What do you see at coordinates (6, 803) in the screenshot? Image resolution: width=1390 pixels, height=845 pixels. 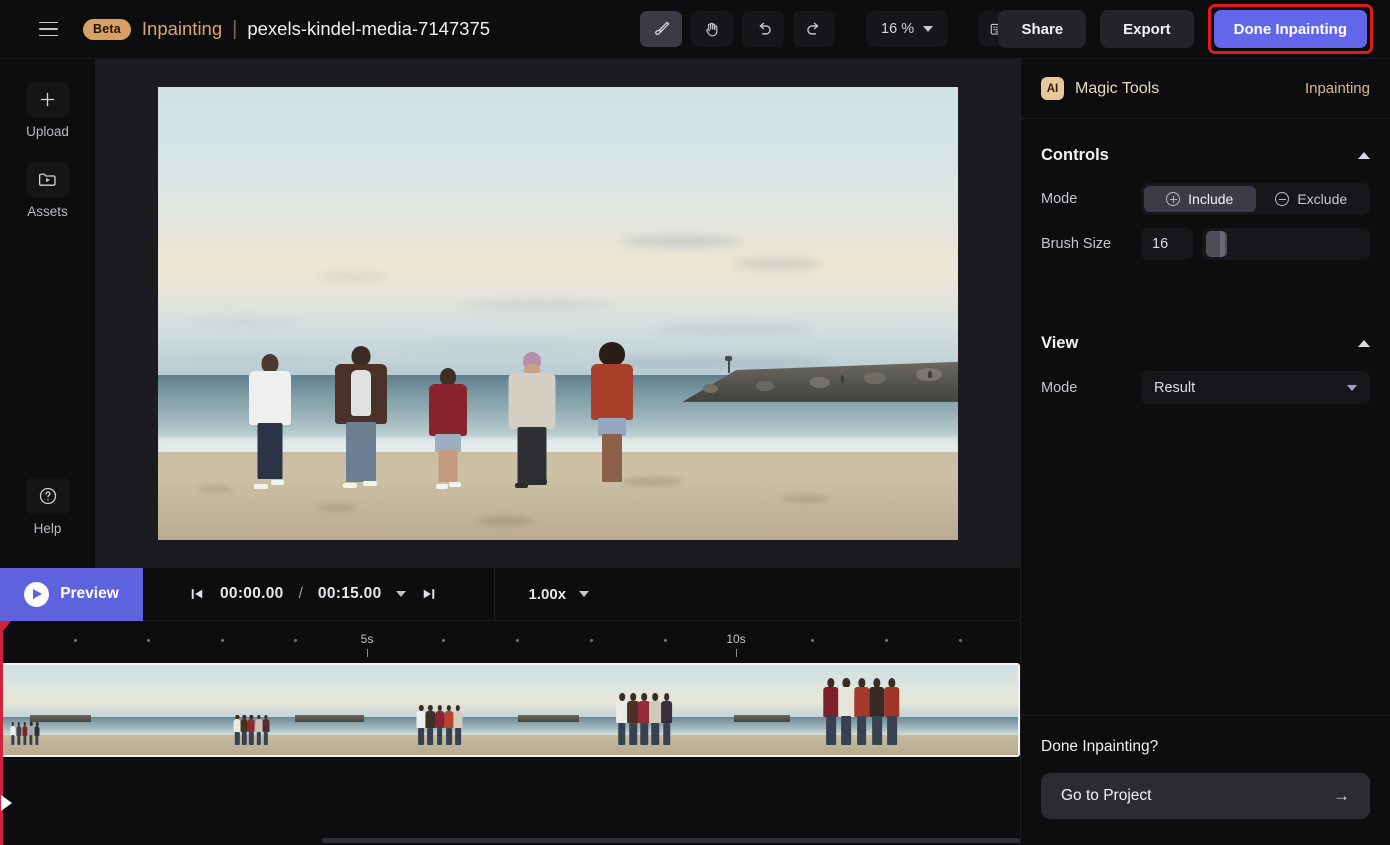 I see `playhead-marker` at bounding box center [6, 803].